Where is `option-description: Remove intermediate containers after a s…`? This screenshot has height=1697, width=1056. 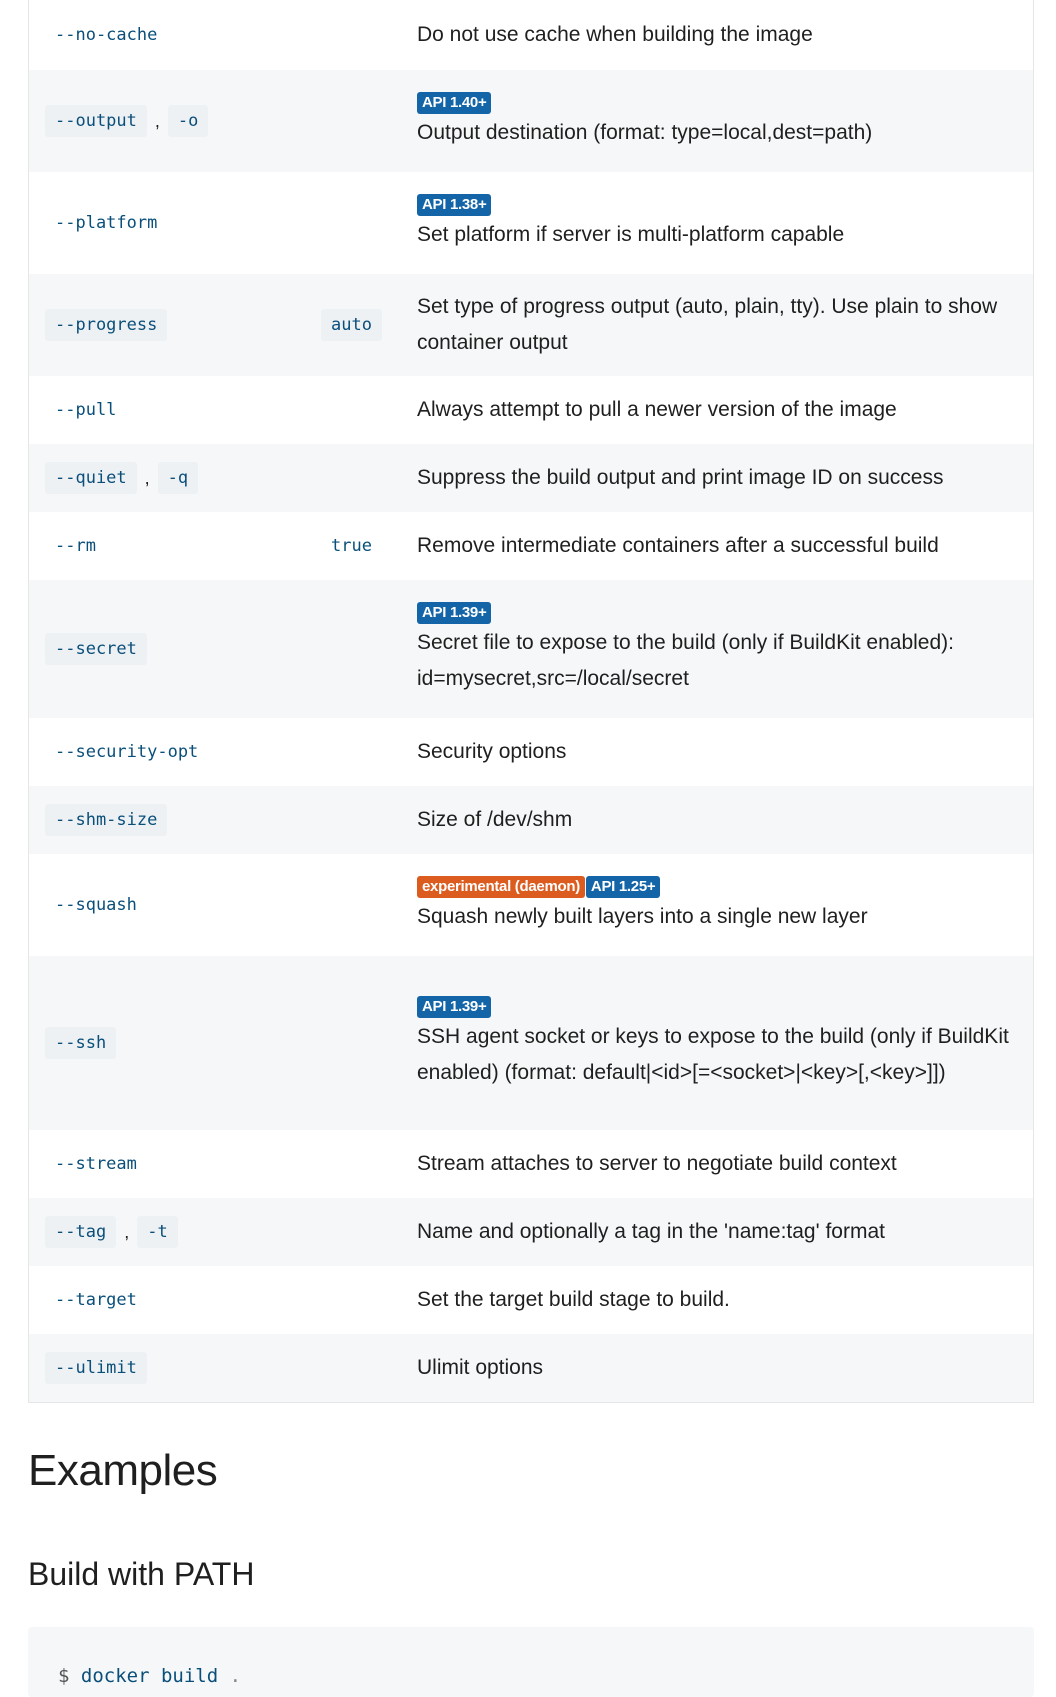
option-description: Remove intermediate containers after a s… is located at coordinates (678, 545).